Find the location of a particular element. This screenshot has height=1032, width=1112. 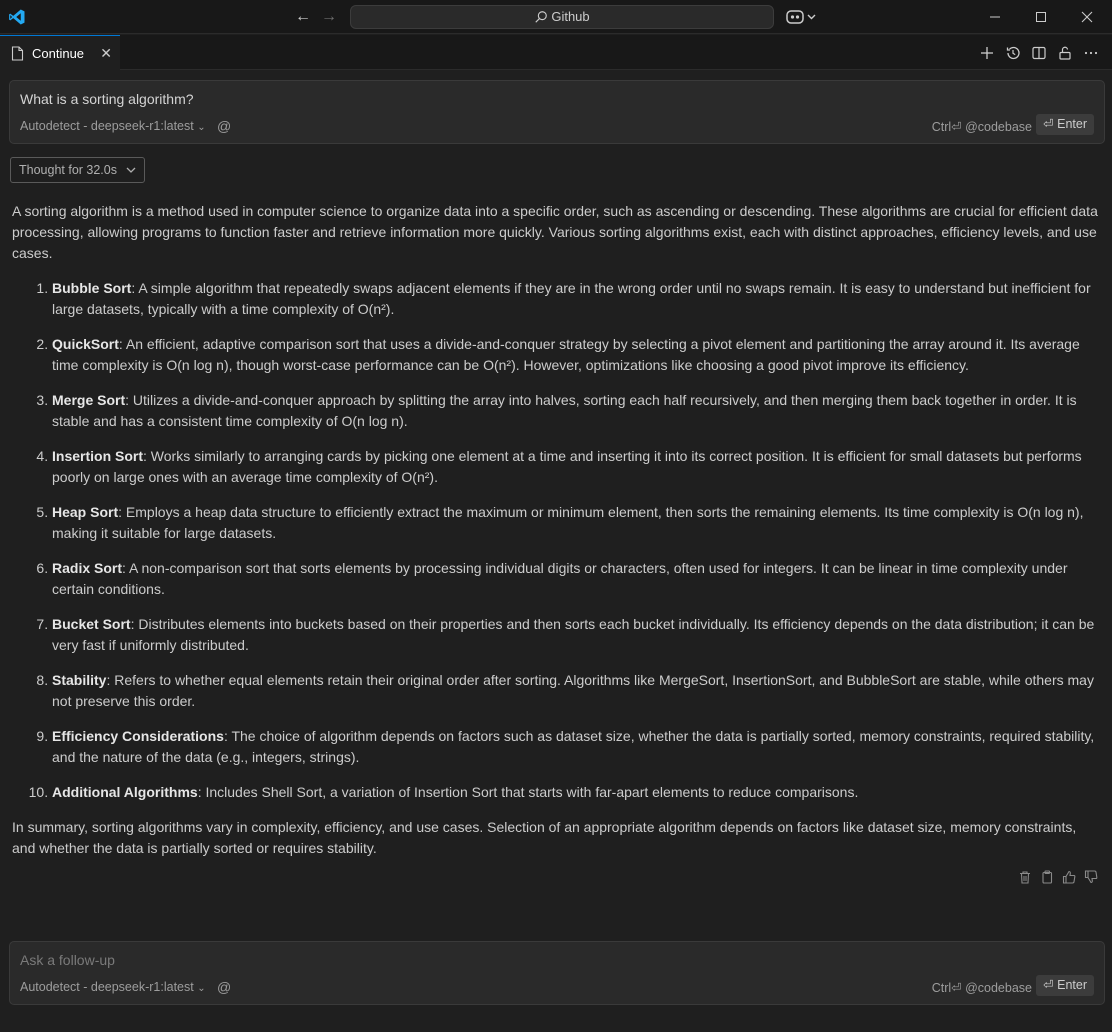

search-icon is located at coordinates (541, 17).